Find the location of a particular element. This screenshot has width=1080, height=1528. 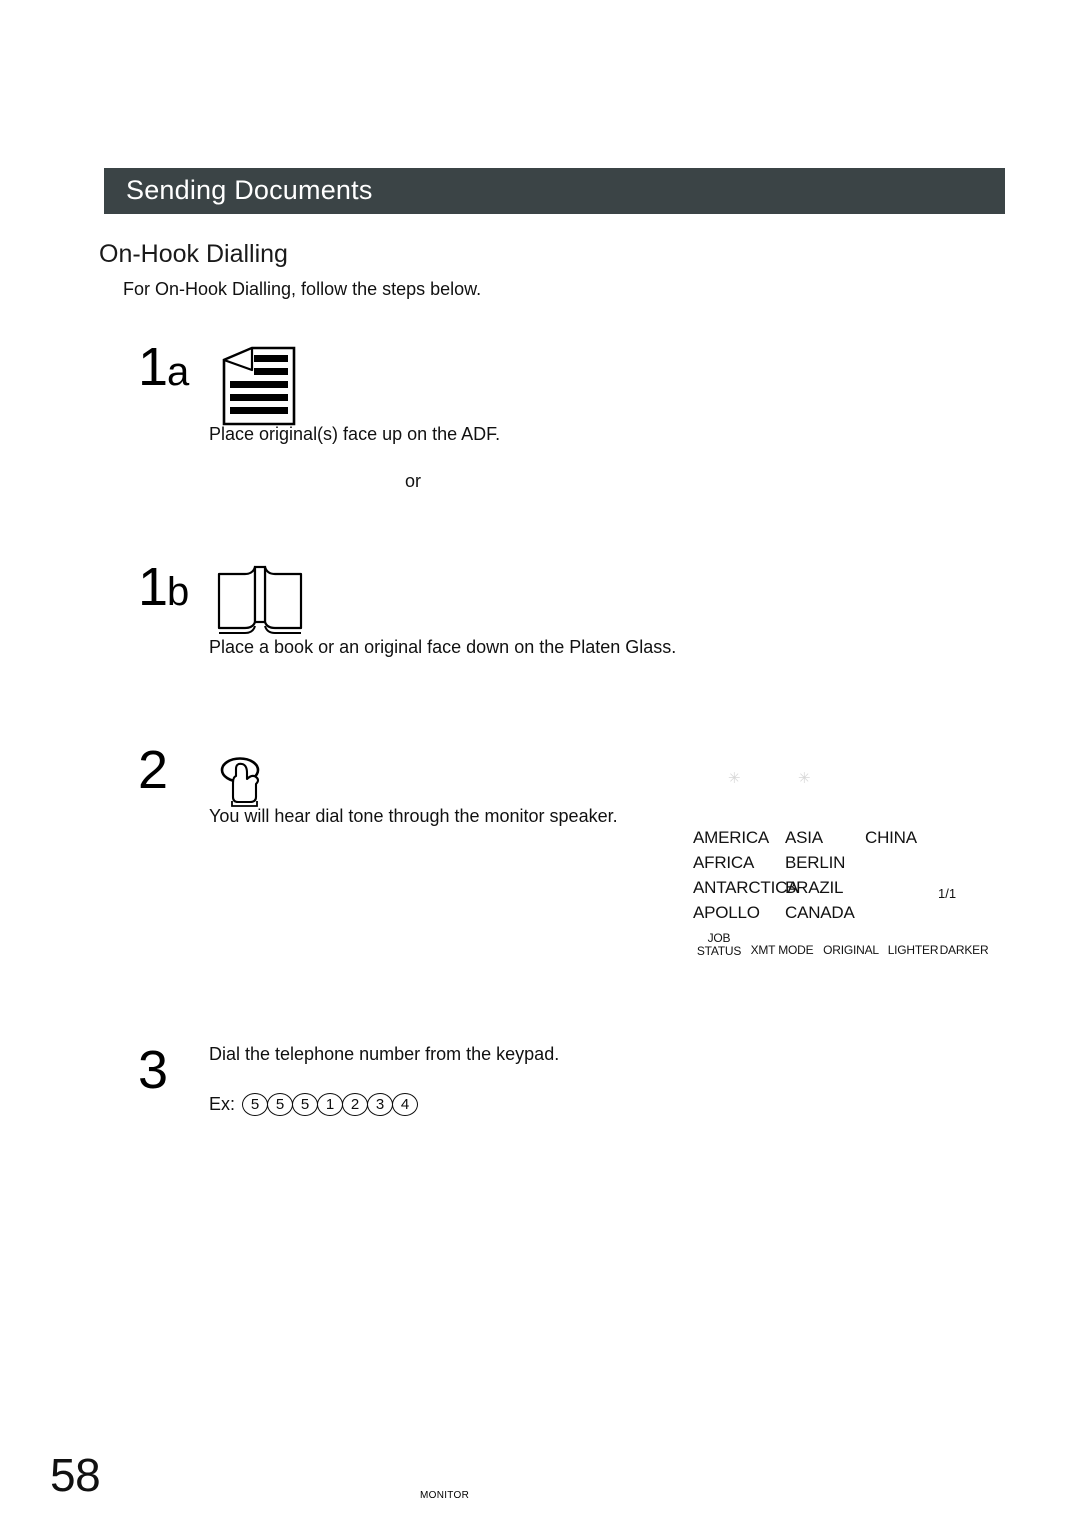

lcd-station-entry: CHINA is located at coordinates (891, 838).